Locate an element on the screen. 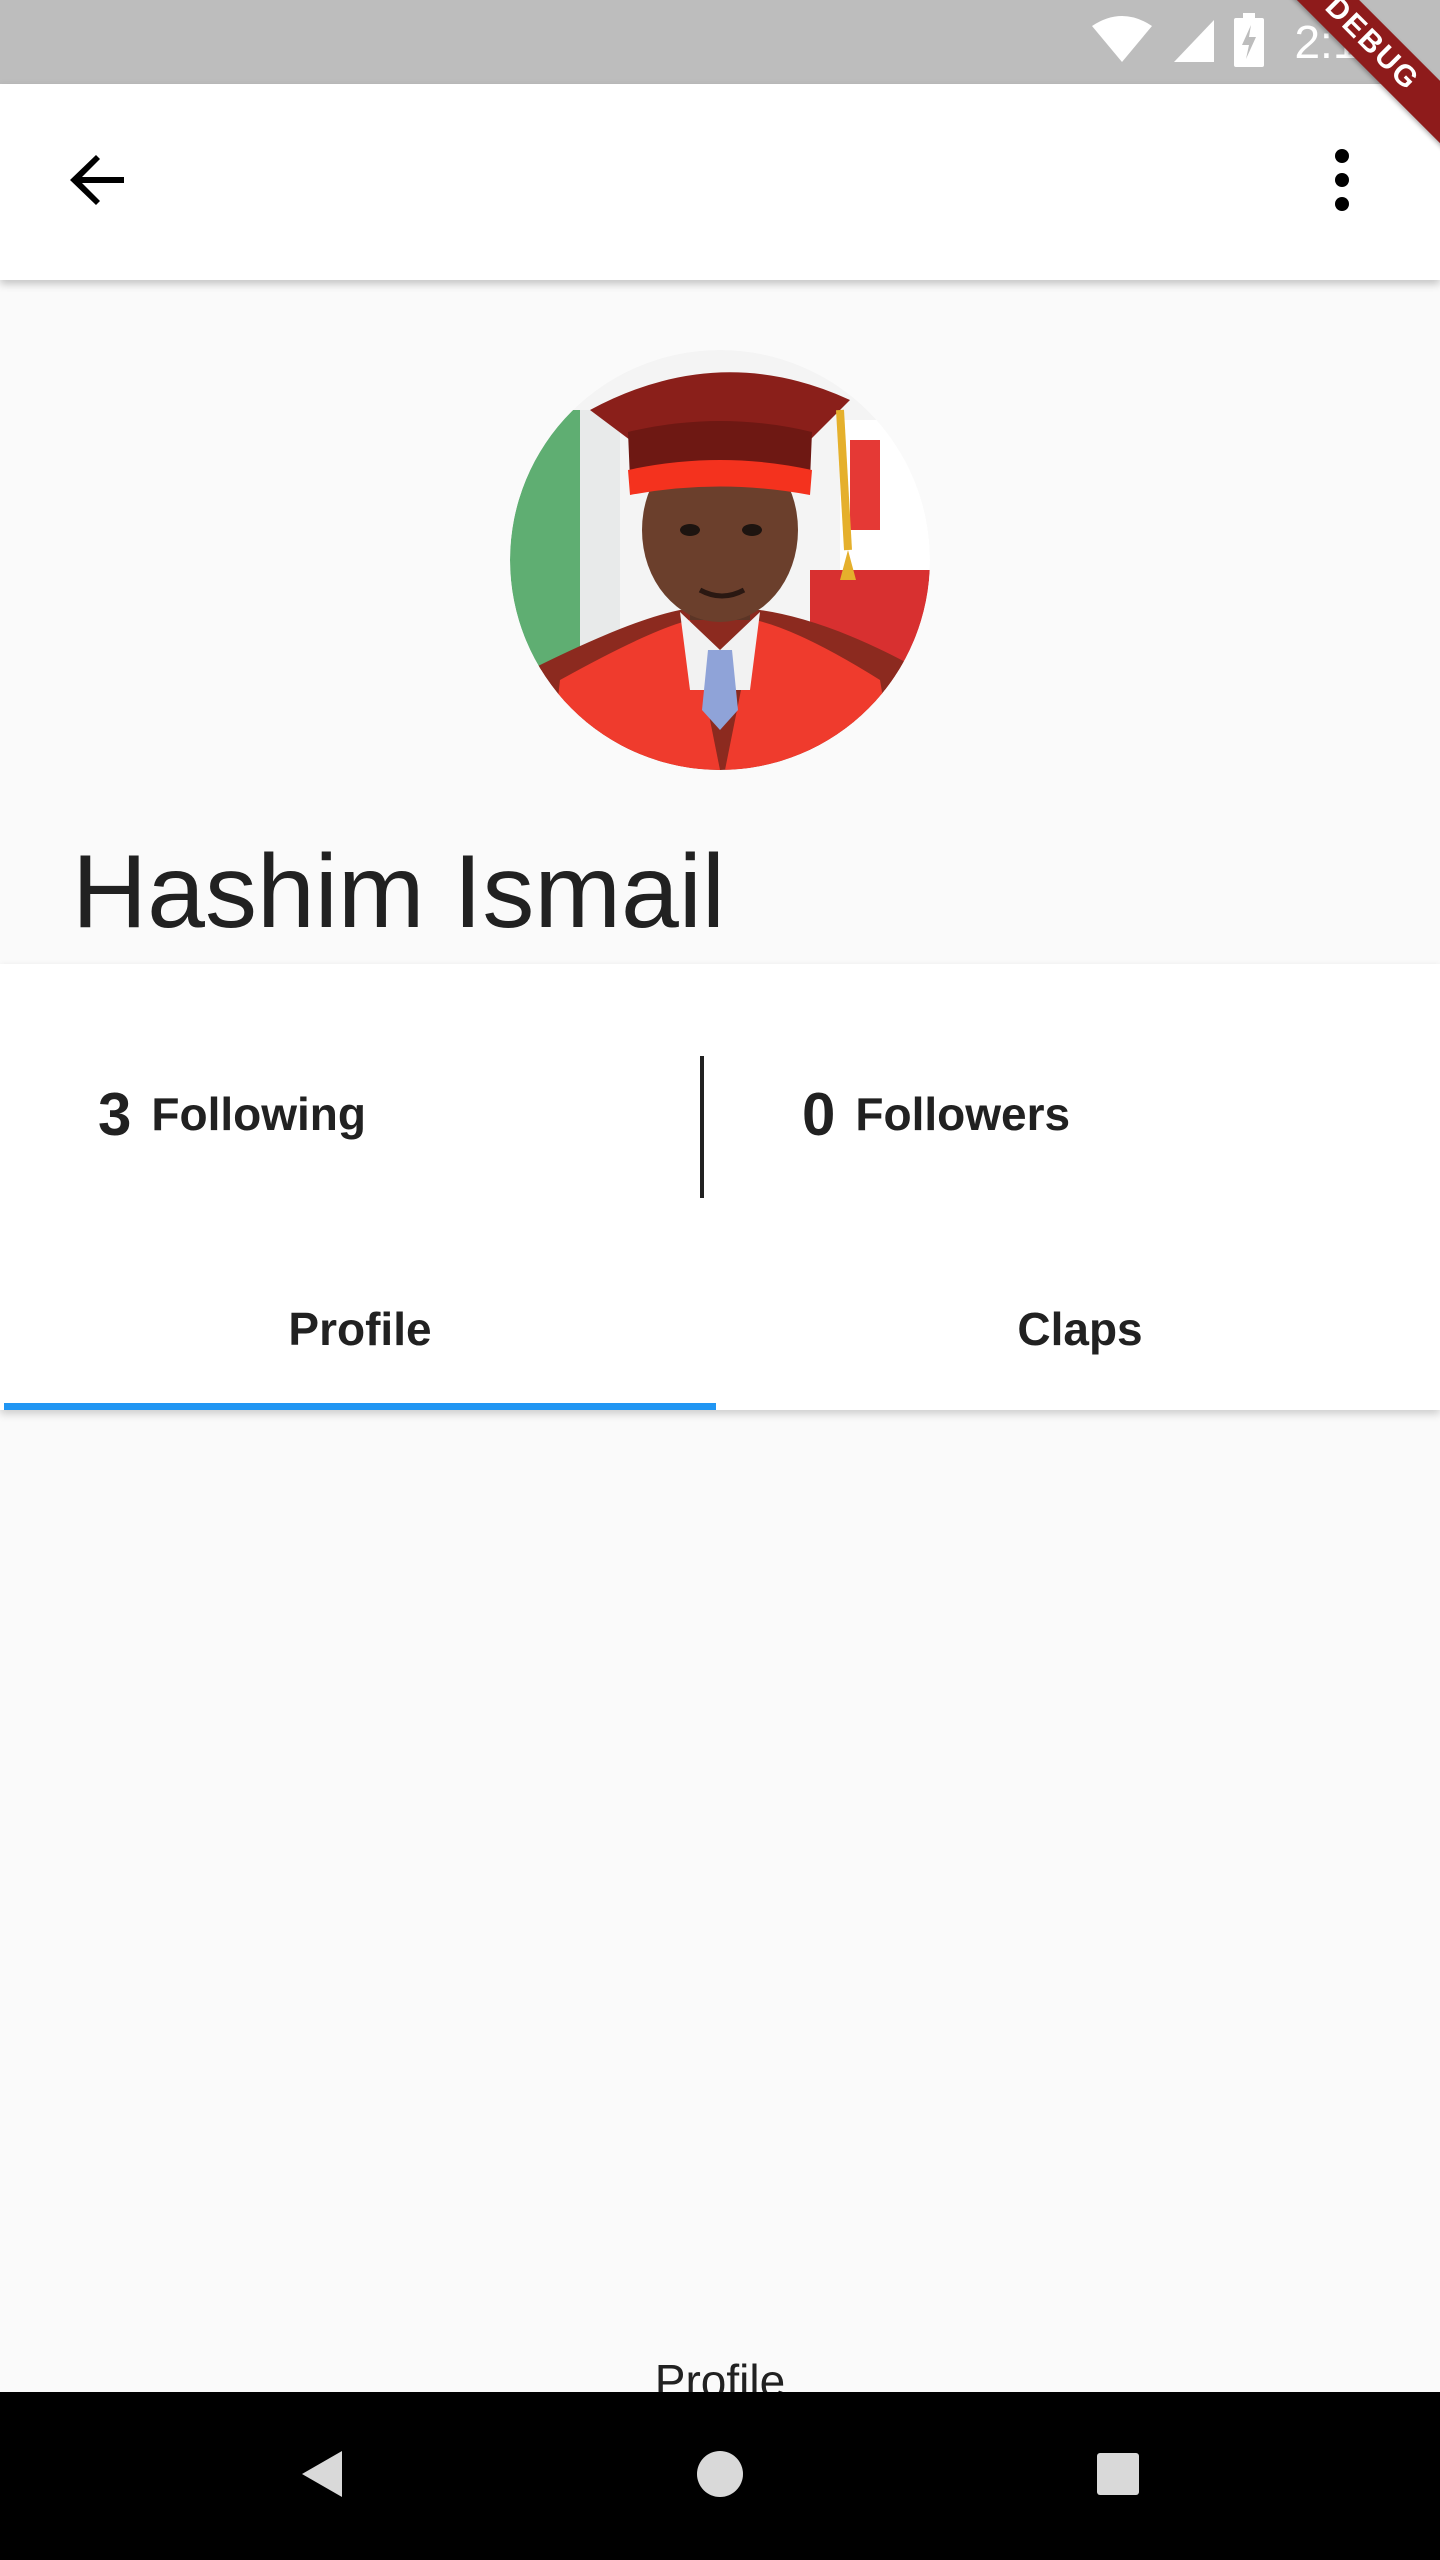 Image resolution: width=1440 pixels, height=2560 pixels. tab-profile-label: Profile is located at coordinates (360, 1329).